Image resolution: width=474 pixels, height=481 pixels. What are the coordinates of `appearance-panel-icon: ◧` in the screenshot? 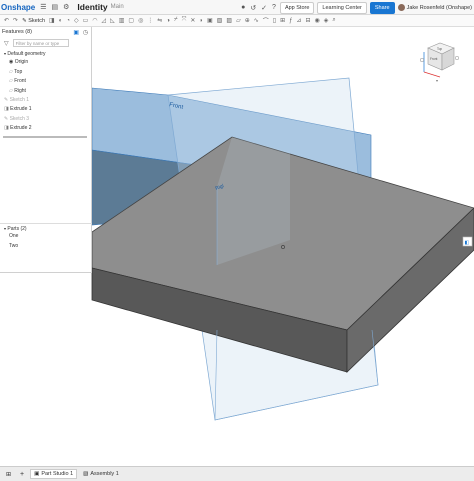 It's located at (467, 243).